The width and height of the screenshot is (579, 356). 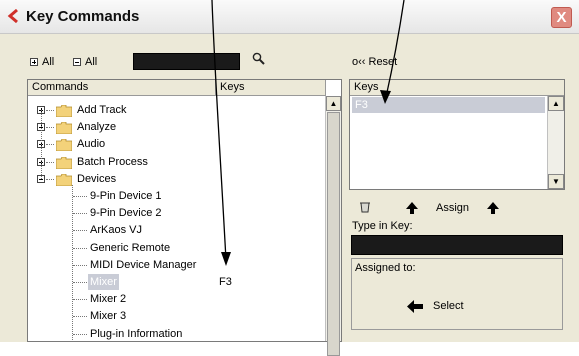 What do you see at coordinates (457, 88) in the screenshot?
I see `keys-panel-header: Keys` at bounding box center [457, 88].